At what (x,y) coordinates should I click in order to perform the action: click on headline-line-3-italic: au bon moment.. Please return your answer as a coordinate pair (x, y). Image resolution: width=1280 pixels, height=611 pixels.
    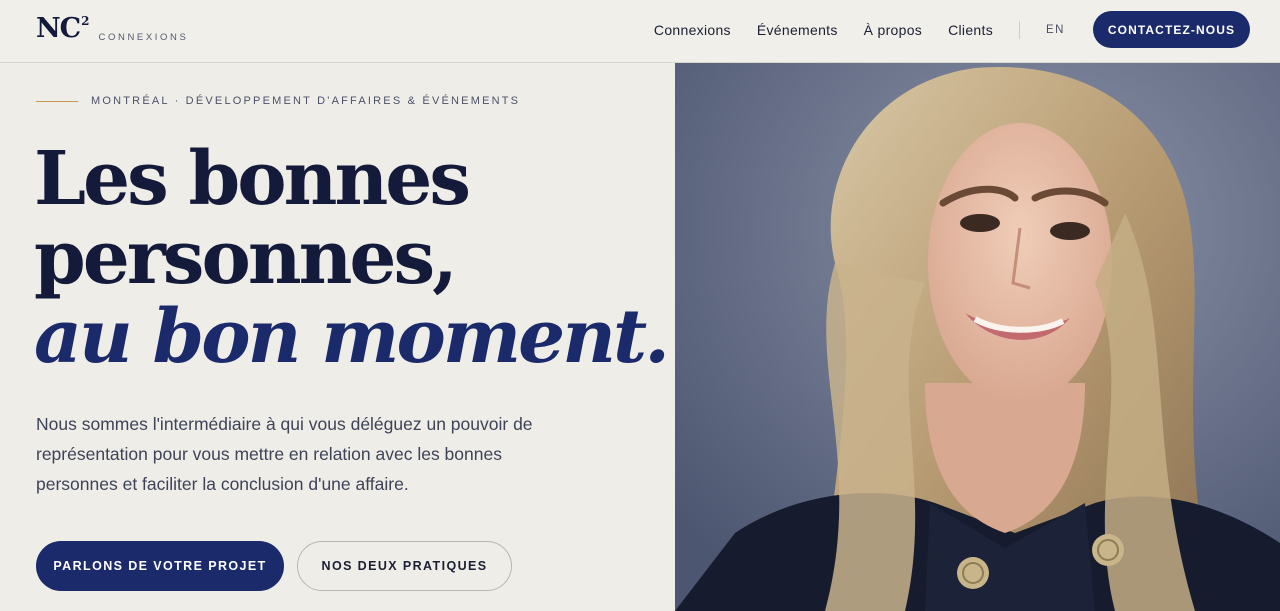
    Looking at the image, I should click on (352, 337).